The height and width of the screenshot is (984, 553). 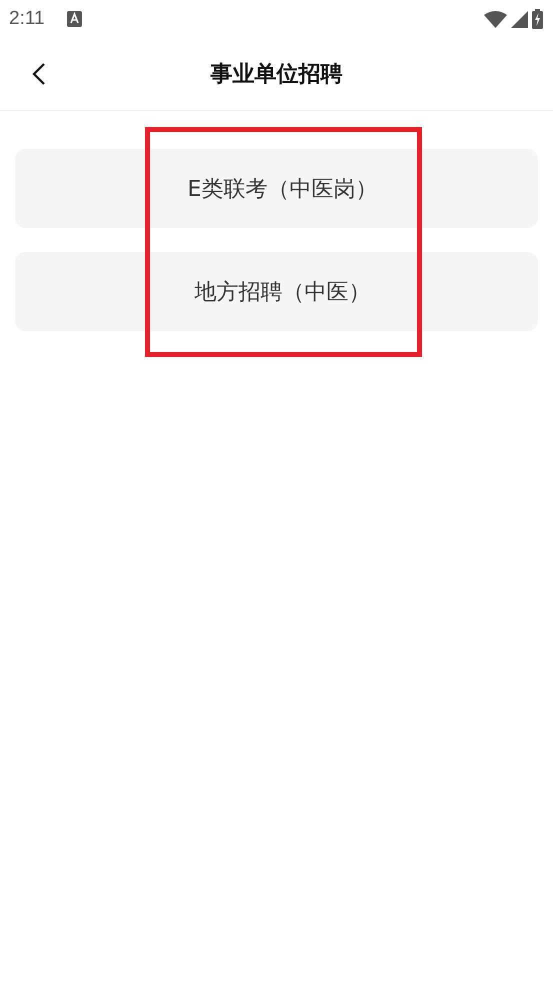 What do you see at coordinates (519, 19) in the screenshot?
I see `signal-icon` at bounding box center [519, 19].